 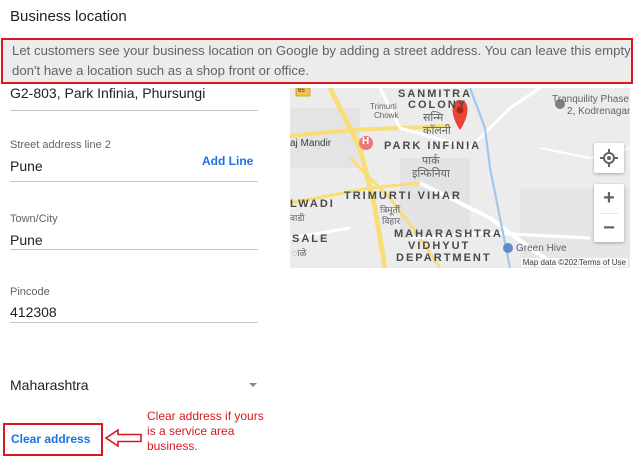 I want to click on address-line2-underline, so click(x=134, y=181).